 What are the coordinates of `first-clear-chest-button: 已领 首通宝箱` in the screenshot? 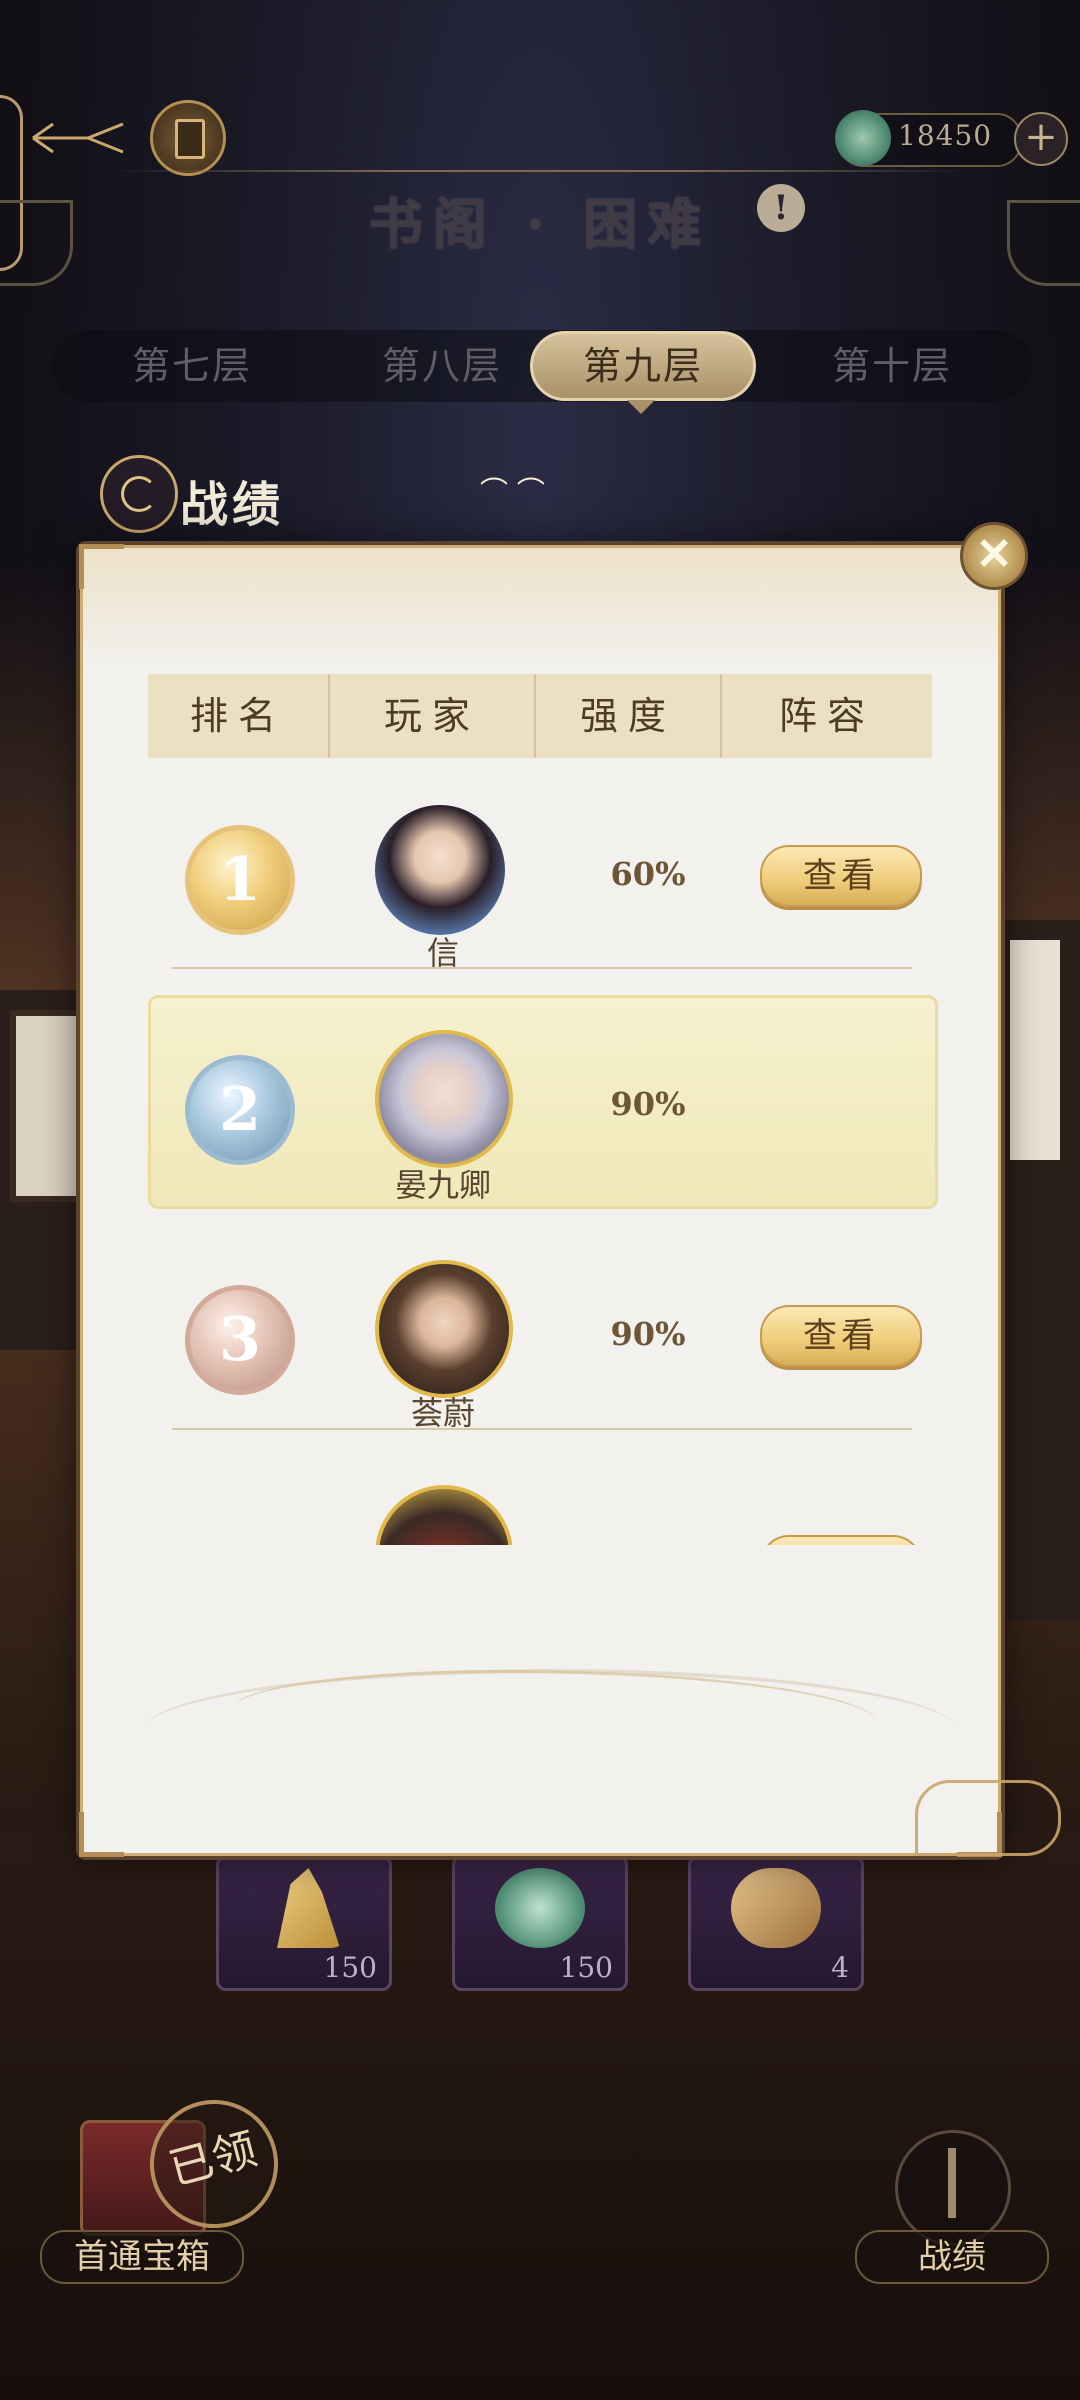 It's located at (166, 2184).